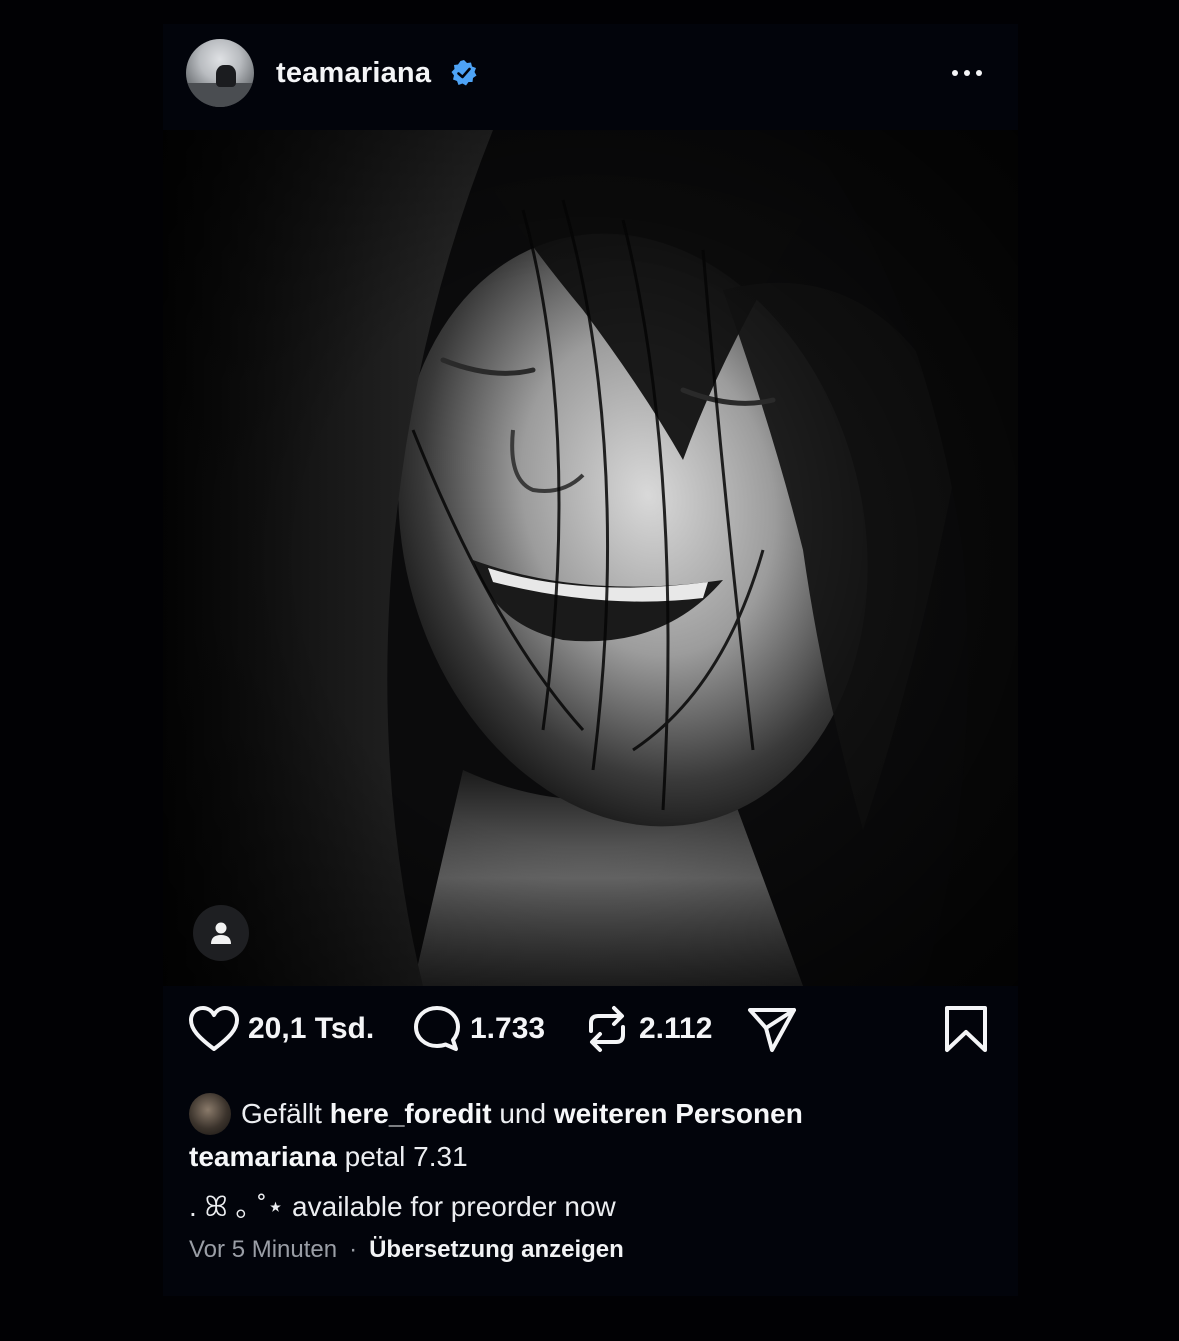 The image size is (1179, 1341). I want to click on send-icon, so click(772, 1030).